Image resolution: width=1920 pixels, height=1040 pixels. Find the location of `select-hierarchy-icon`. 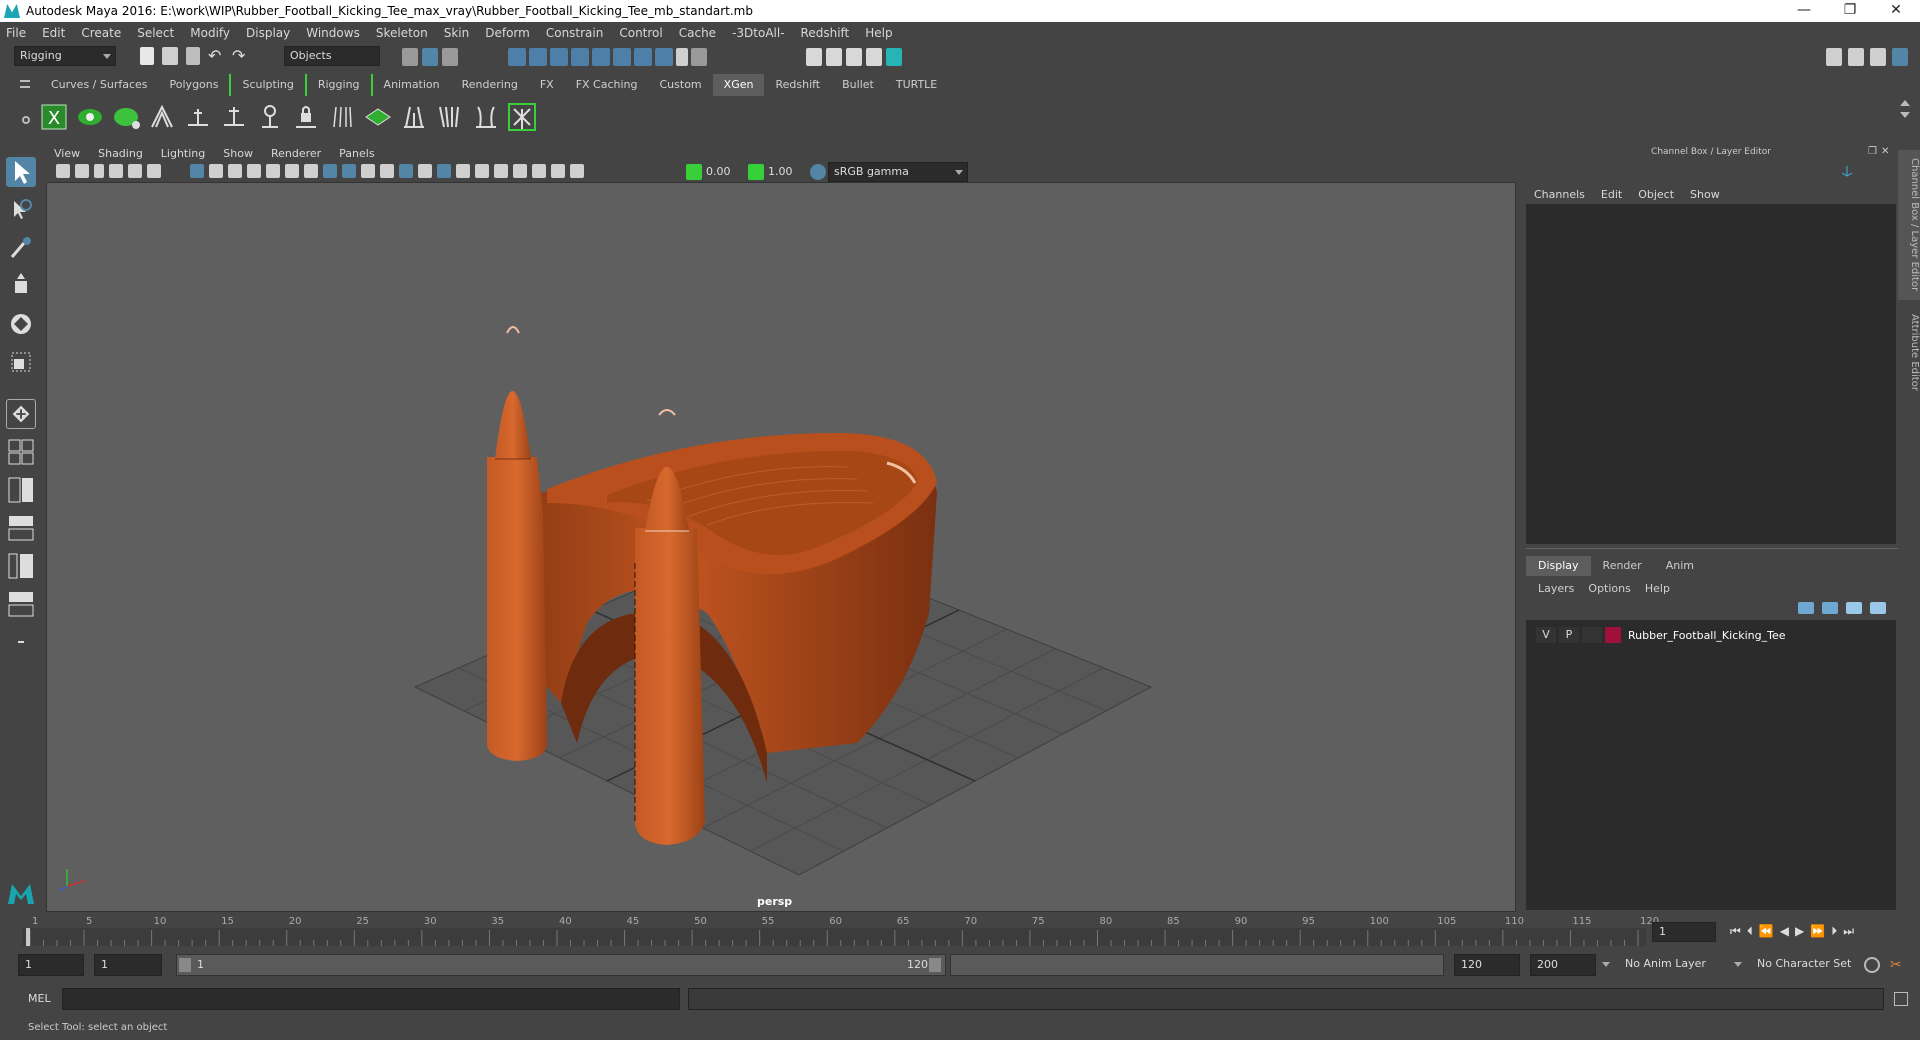

select-hierarchy-icon is located at coordinates (410, 57).